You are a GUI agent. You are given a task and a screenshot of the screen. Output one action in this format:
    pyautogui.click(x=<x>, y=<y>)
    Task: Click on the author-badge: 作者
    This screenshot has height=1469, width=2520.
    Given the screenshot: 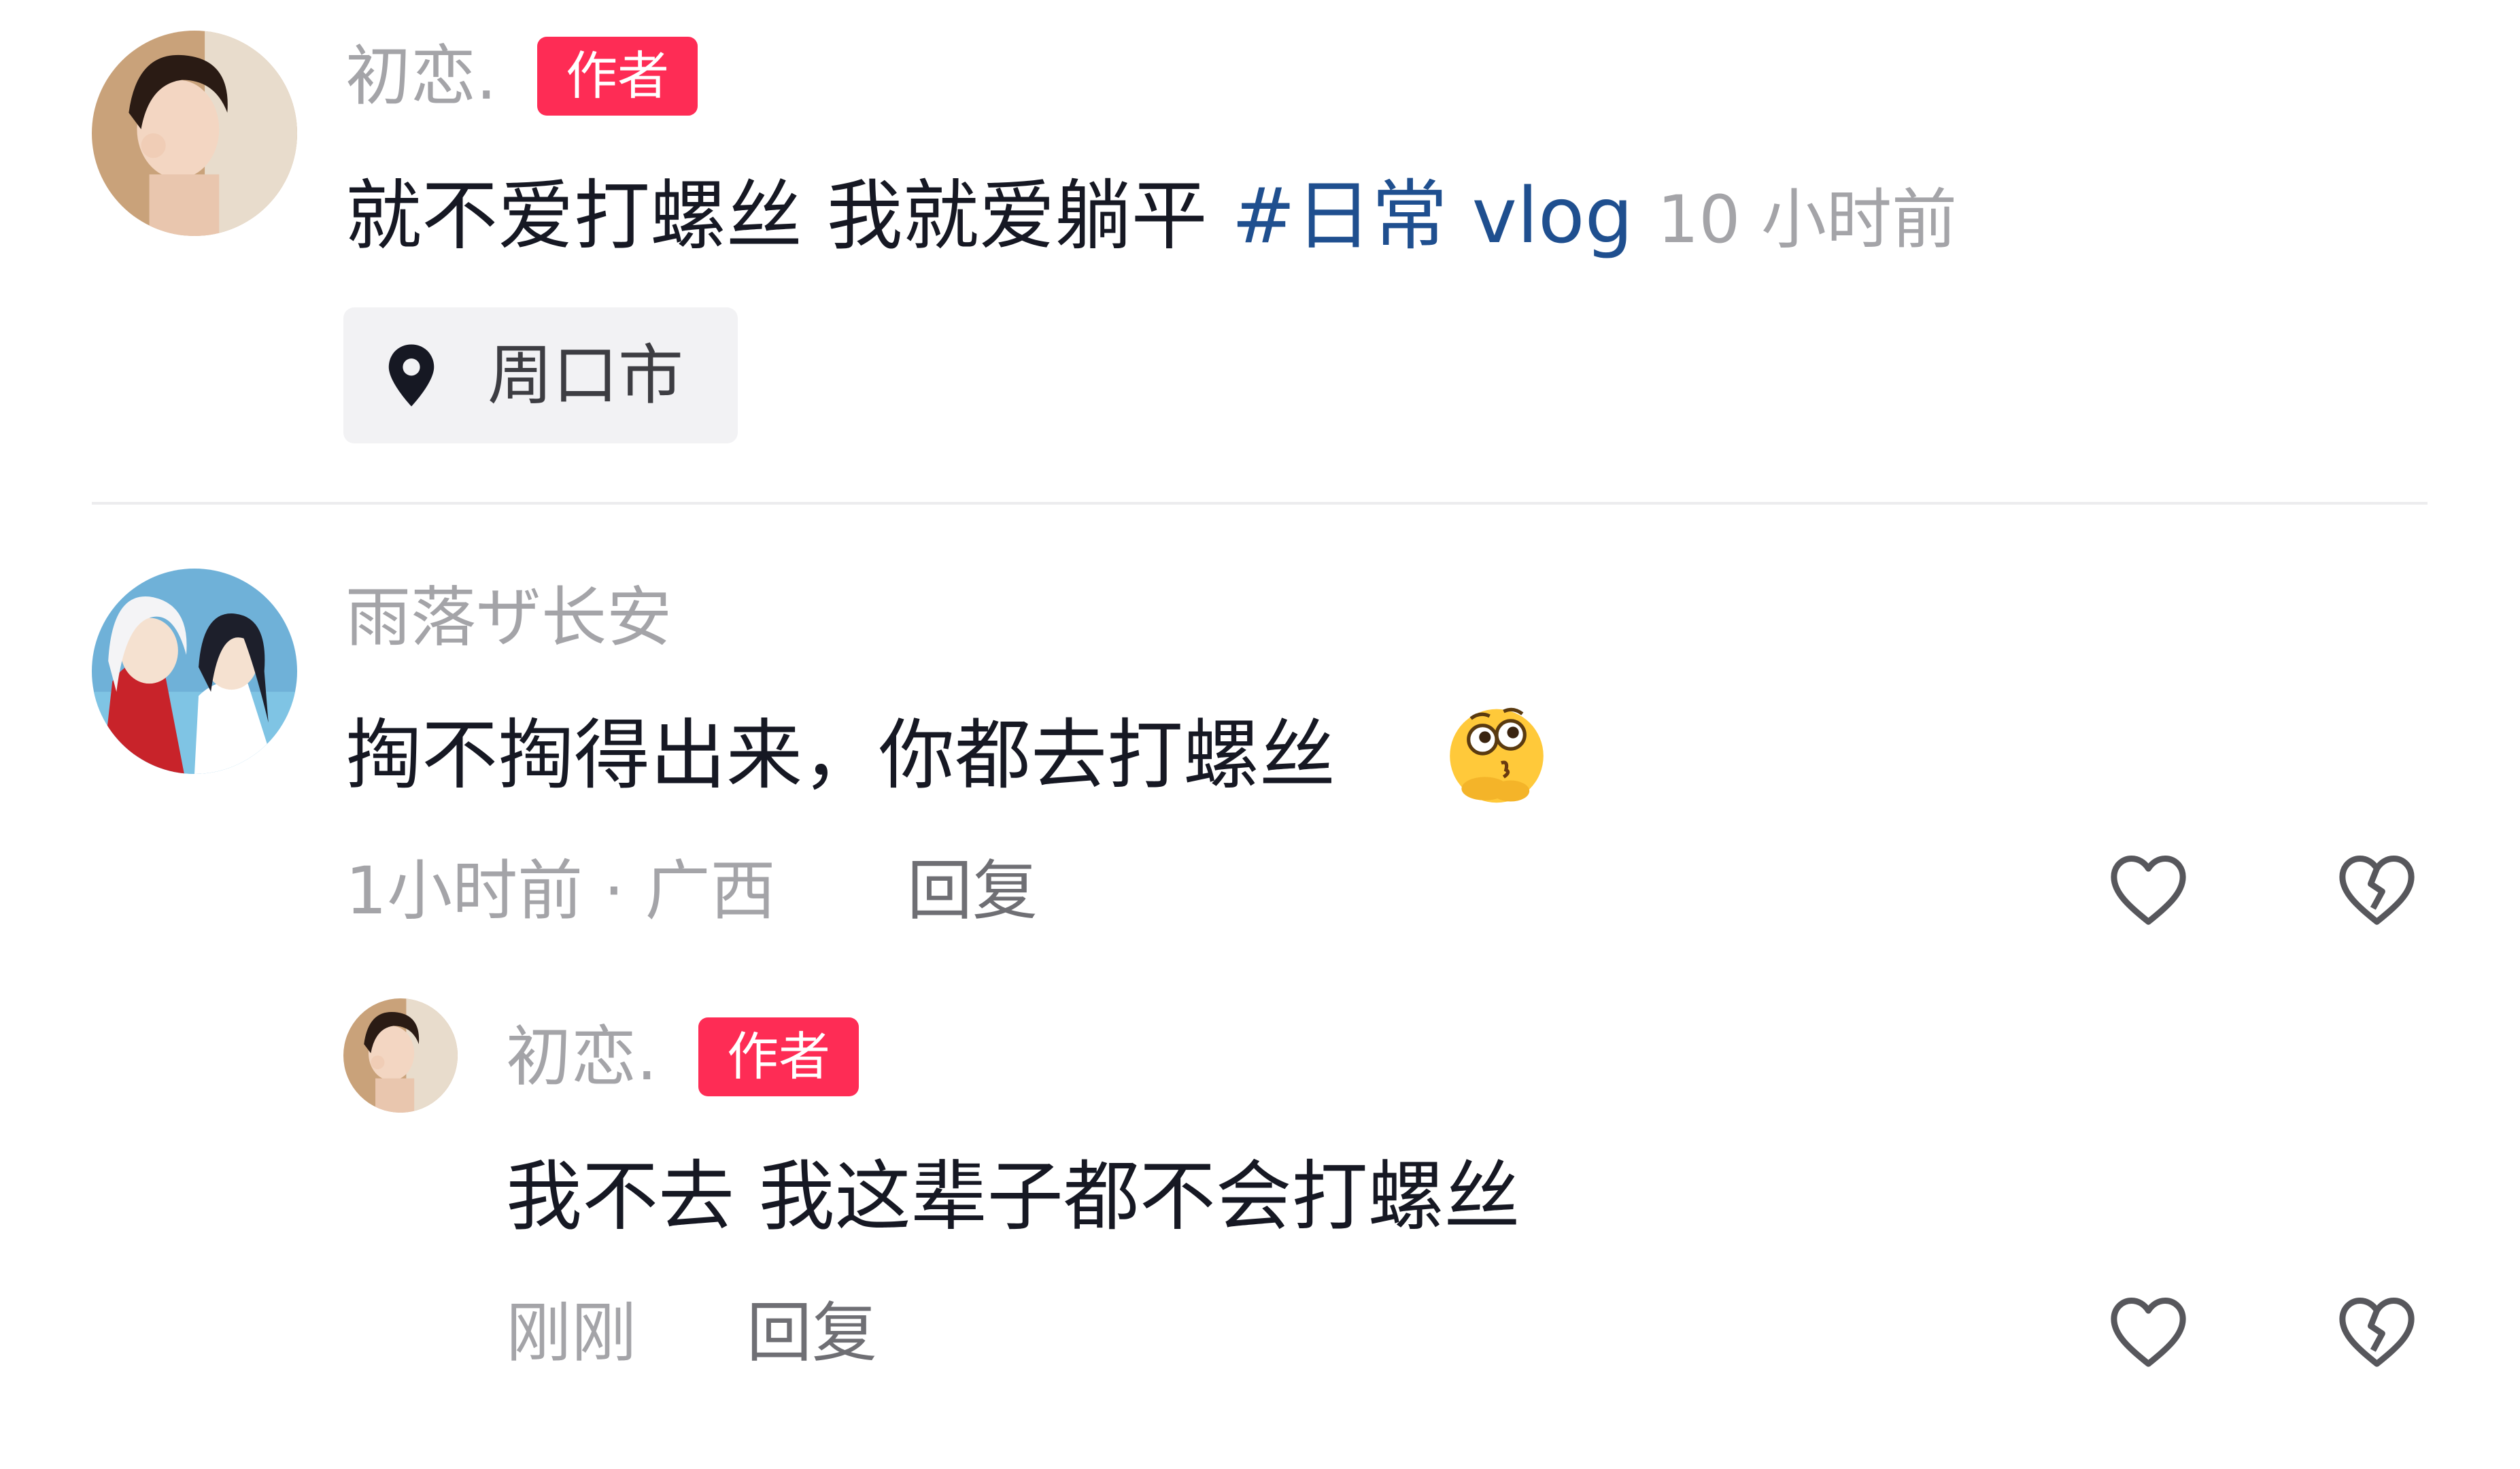 What is the action you would take?
    pyautogui.click(x=618, y=76)
    